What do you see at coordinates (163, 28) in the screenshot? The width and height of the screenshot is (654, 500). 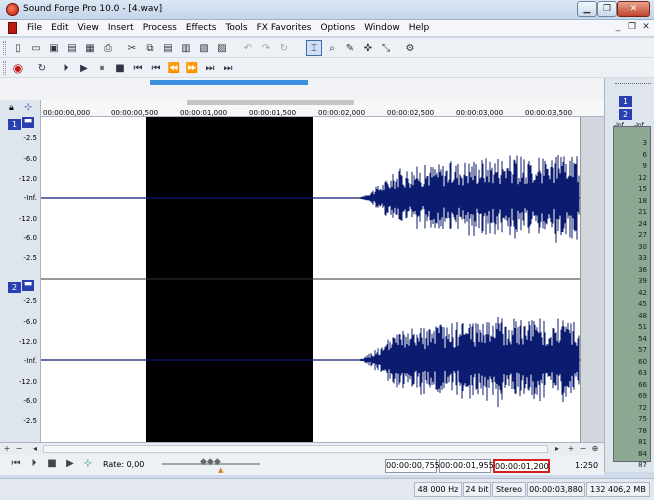 I see `menu-process: Process` at bounding box center [163, 28].